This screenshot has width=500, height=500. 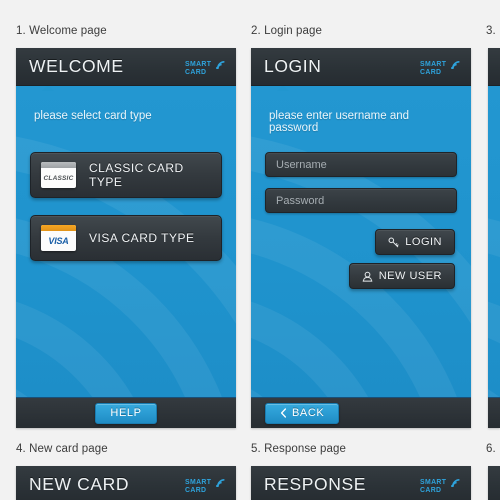 I want to click on visa-card-type-label: VISA CARD TYPE, so click(x=142, y=238).